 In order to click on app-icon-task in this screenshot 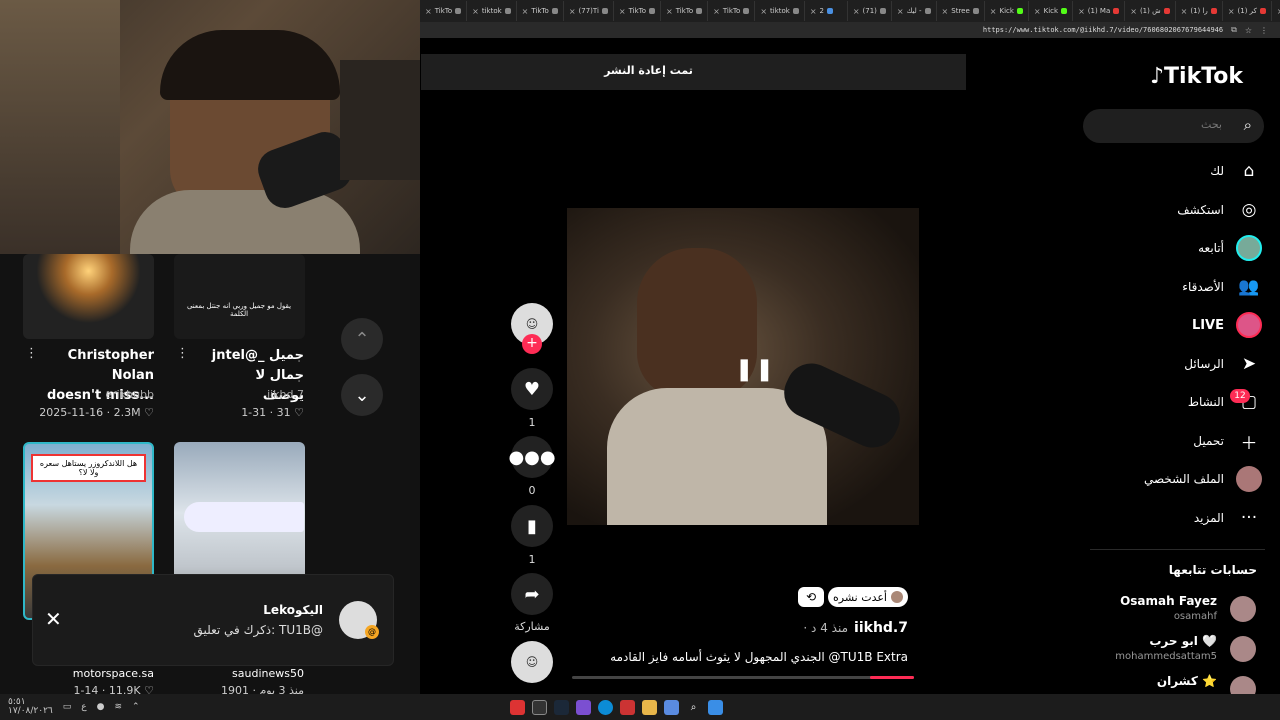, I will do `click(539, 707)`.